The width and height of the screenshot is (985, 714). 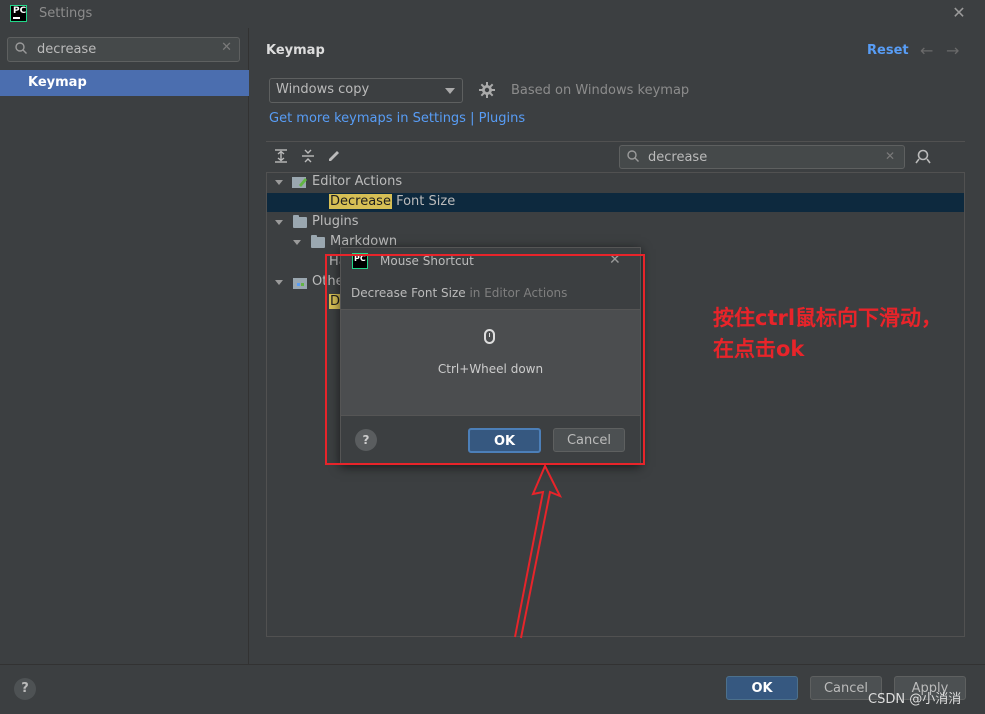 What do you see at coordinates (300, 283) in the screenshot?
I see `other-group-icon` at bounding box center [300, 283].